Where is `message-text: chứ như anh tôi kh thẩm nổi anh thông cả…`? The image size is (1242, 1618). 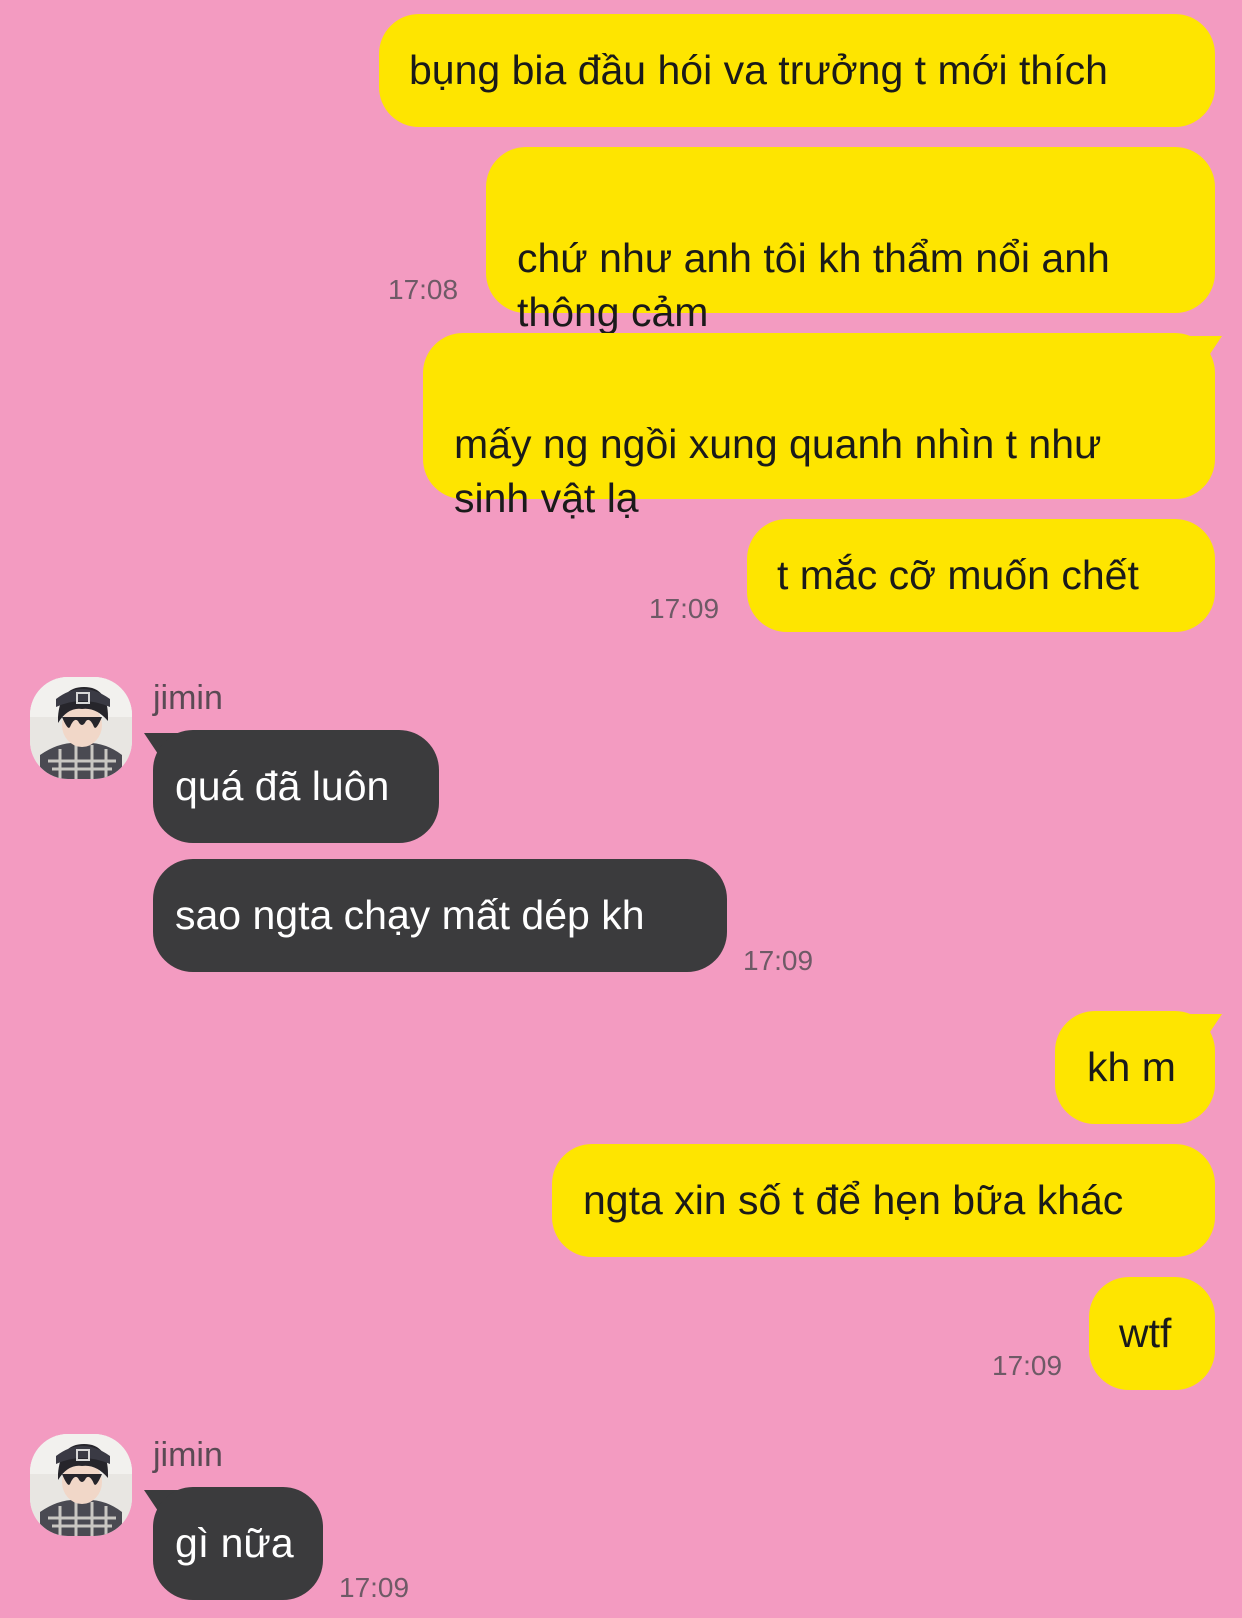
message-text: chứ như anh tôi kh thẩm nổi anh thông cả… is located at coordinates (813, 285).